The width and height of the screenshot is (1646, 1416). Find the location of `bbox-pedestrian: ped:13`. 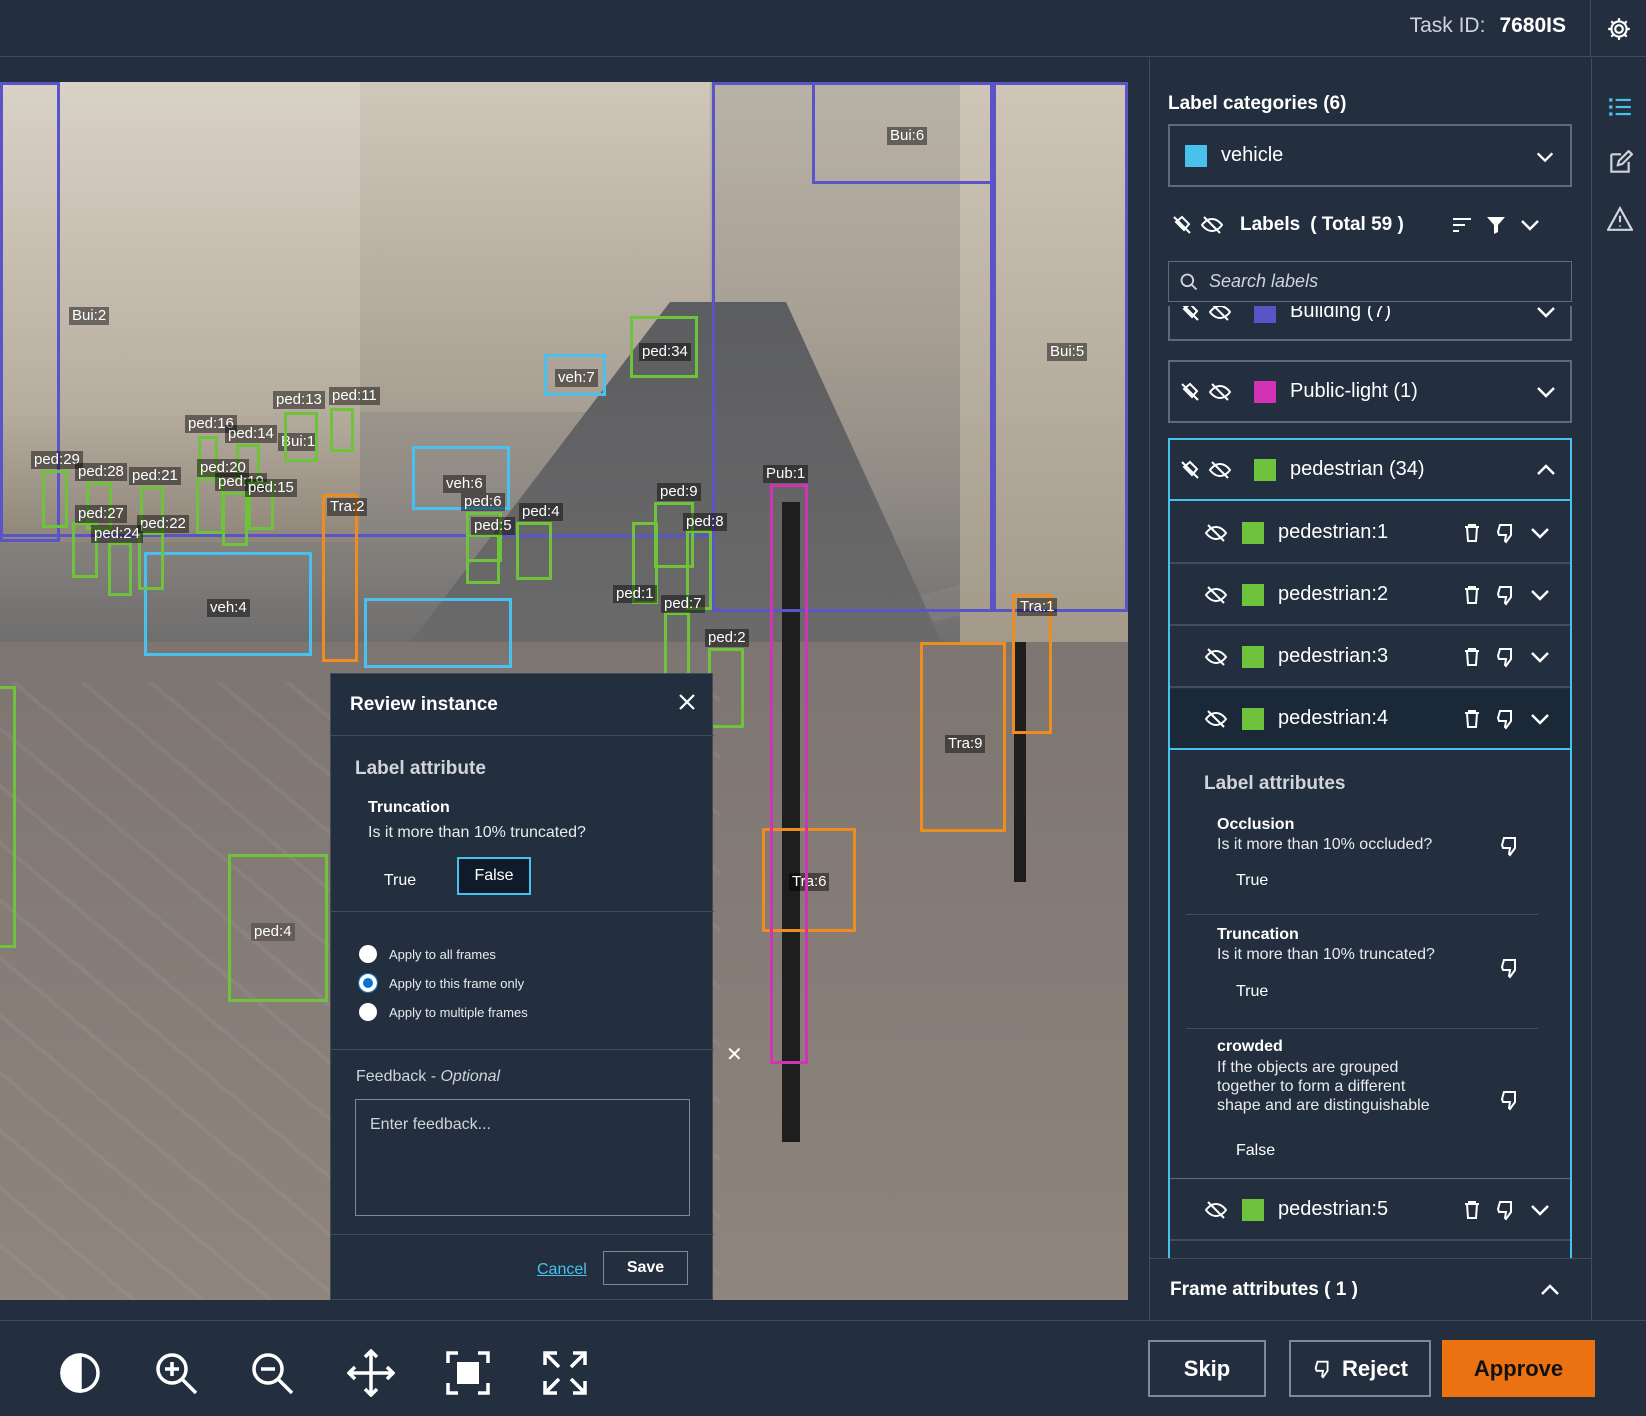

bbox-pedestrian: ped:13 is located at coordinates (299, 426).